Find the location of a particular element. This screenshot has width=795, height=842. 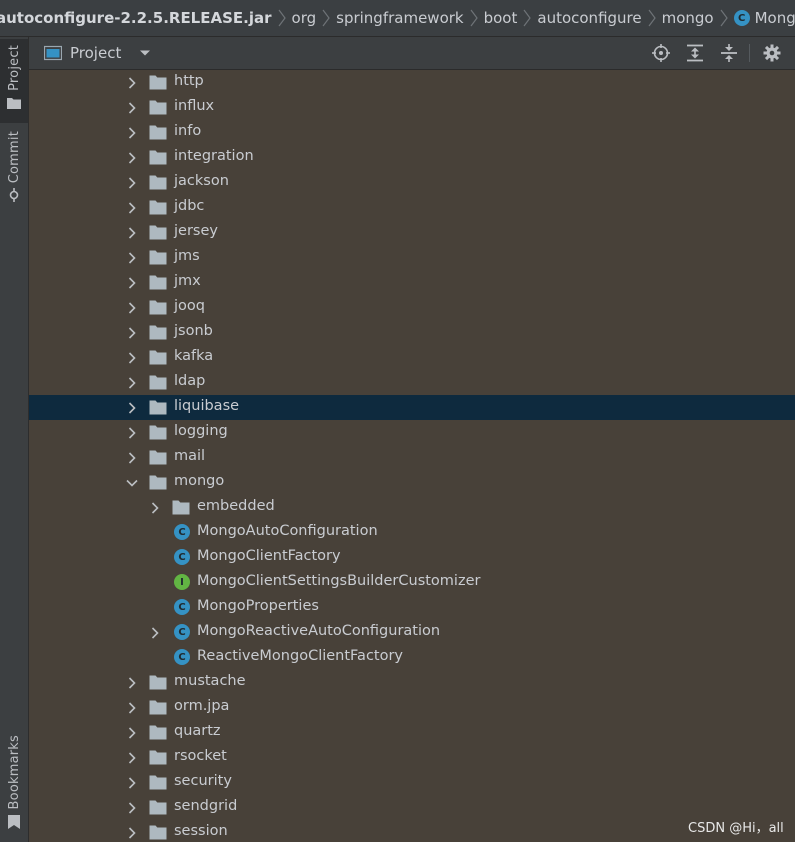

breadcrumb-item: org is located at coordinates (304, 18).